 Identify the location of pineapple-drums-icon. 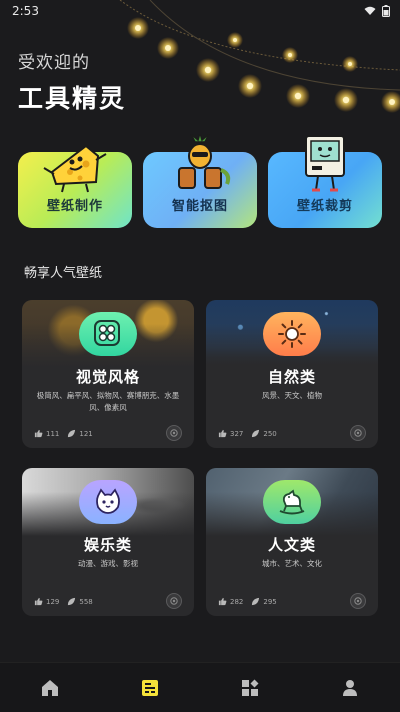
(204, 161).